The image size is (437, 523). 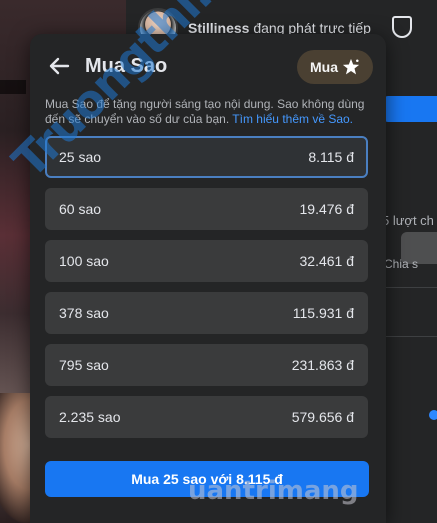 I want to click on star-sparkle-icon, so click(x=351, y=66).